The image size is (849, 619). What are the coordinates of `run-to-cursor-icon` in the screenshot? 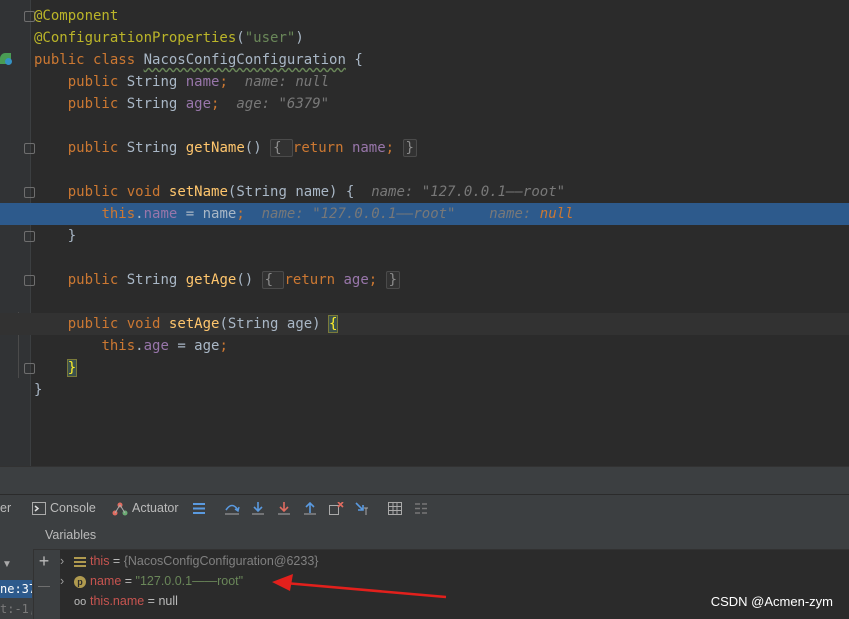 It's located at (362, 508).